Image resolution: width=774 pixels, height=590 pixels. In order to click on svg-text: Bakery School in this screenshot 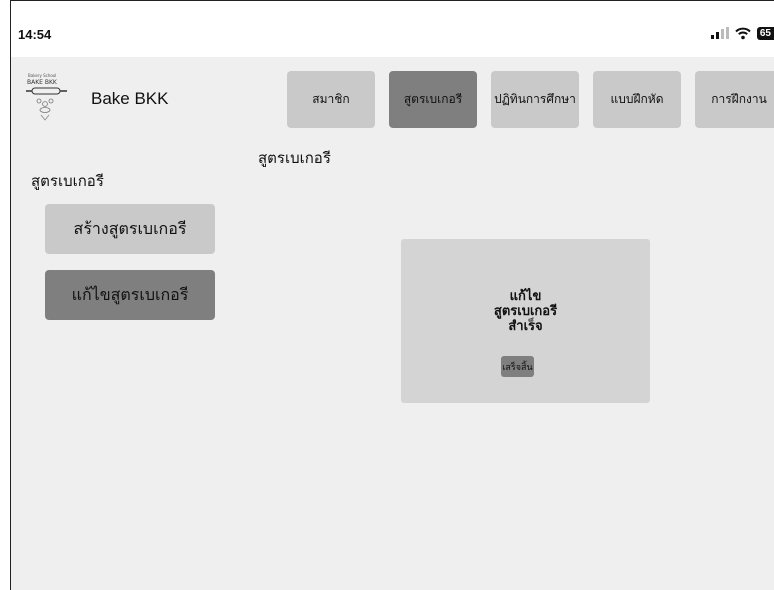, I will do `click(42, 75)`.